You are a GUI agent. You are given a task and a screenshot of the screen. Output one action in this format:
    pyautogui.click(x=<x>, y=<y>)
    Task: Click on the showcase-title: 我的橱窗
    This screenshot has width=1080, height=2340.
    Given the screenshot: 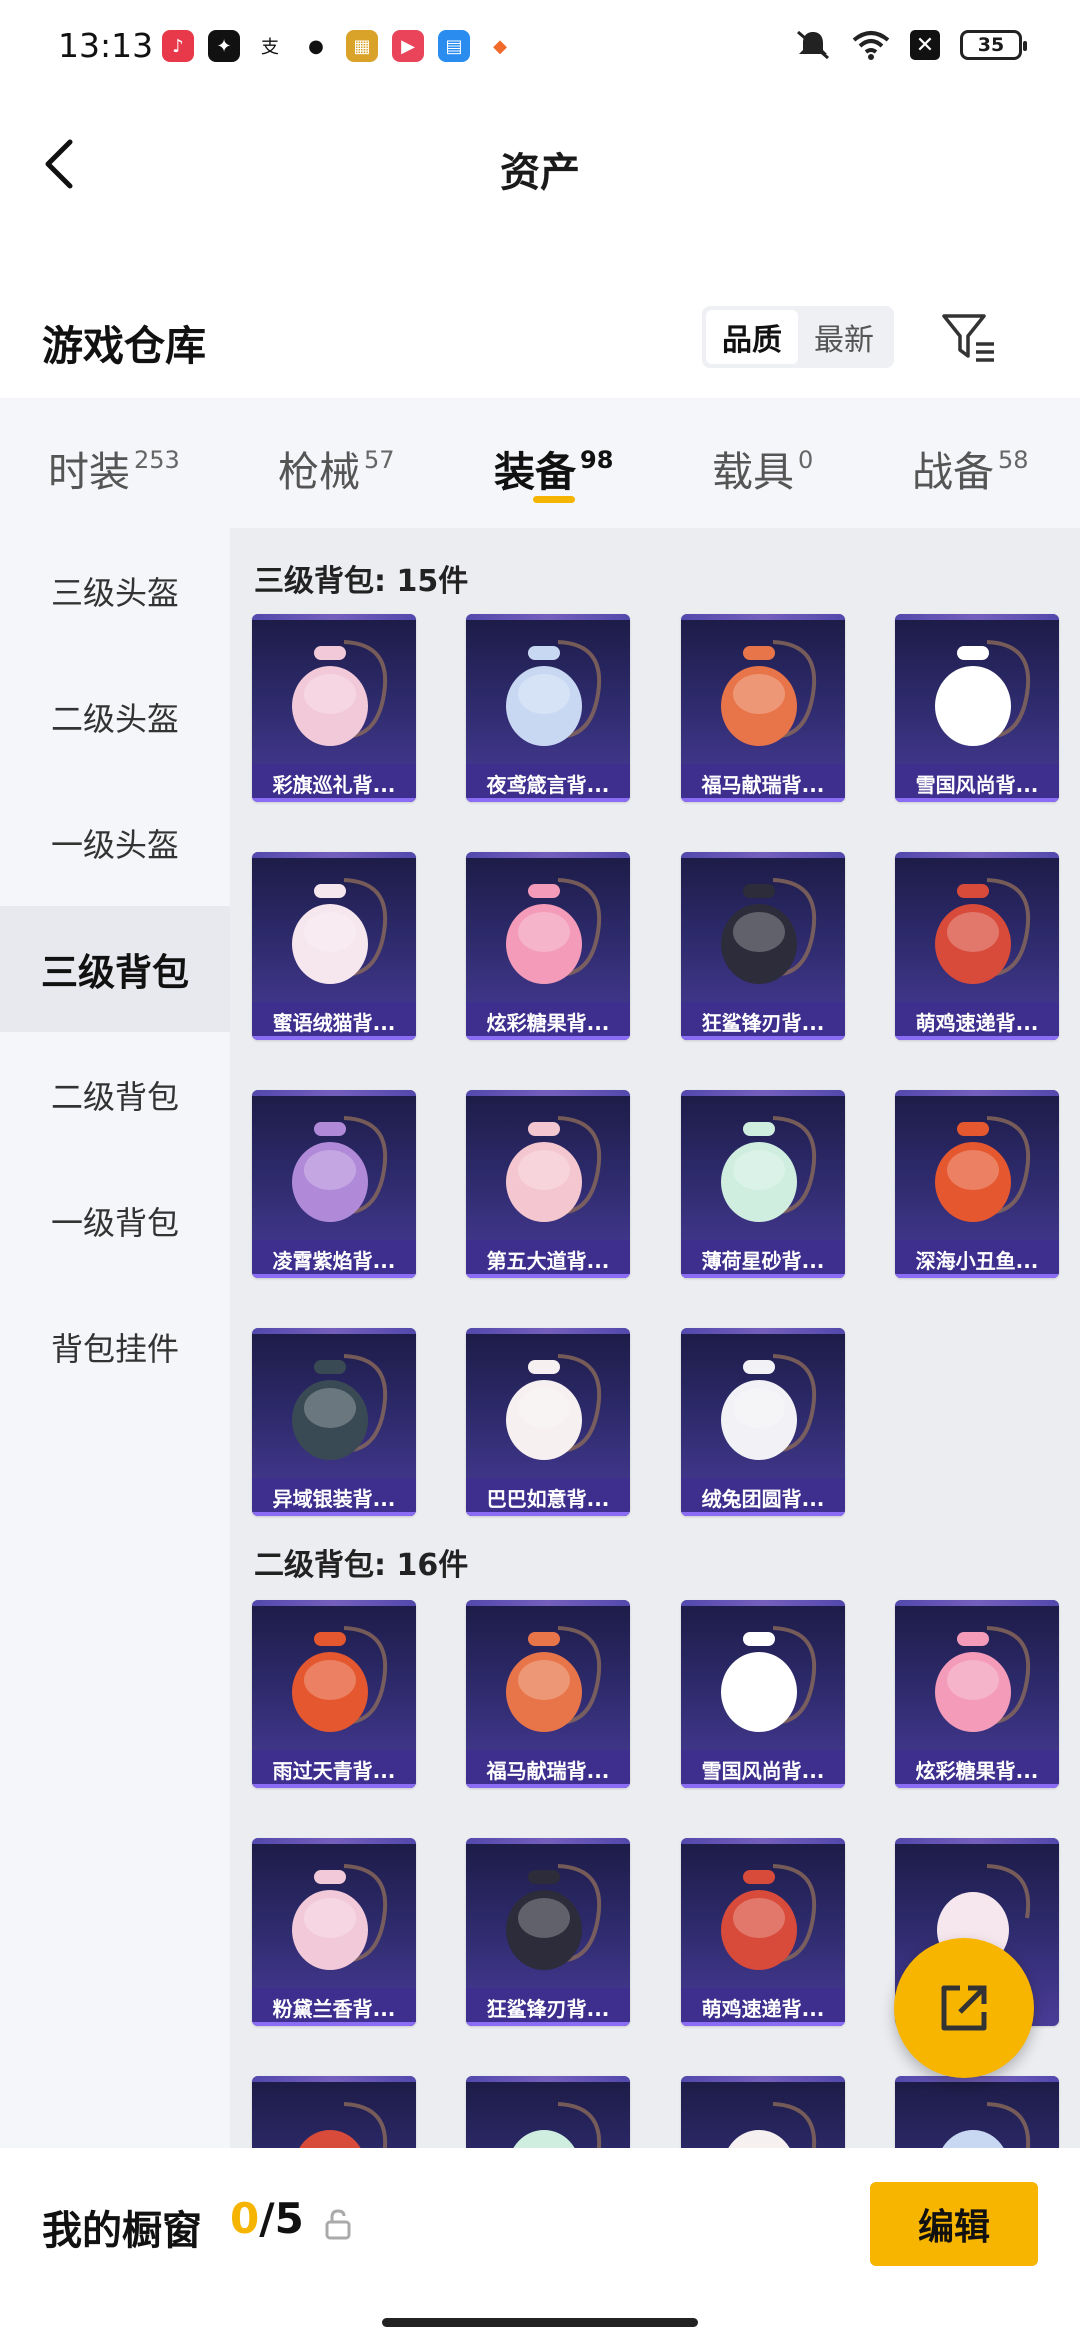 What is the action you would take?
    pyautogui.click(x=122, y=2231)
    